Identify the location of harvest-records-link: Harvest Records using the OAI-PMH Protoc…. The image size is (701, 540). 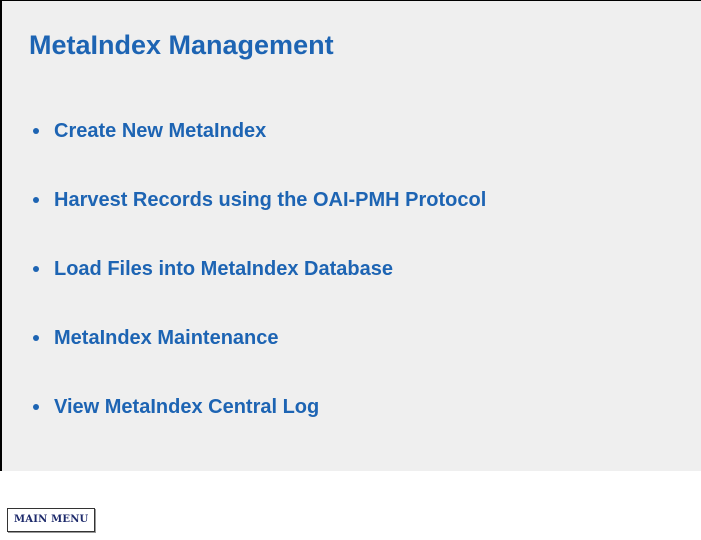
(270, 200).